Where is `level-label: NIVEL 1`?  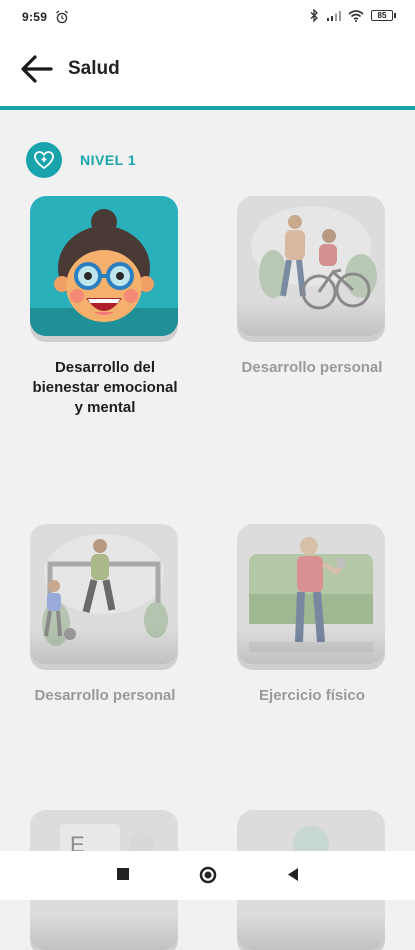 level-label: NIVEL 1 is located at coordinates (108, 160).